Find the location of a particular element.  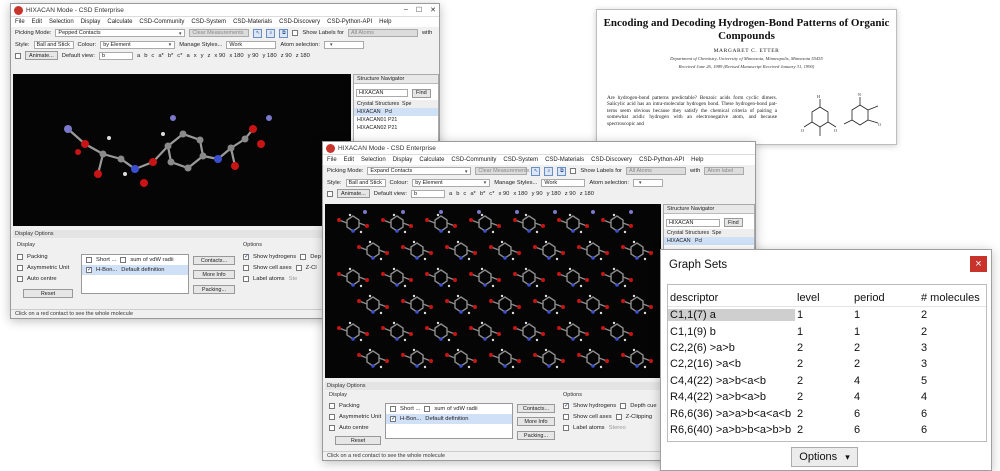

axis-button-z: z is located at coordinates (209, 56).